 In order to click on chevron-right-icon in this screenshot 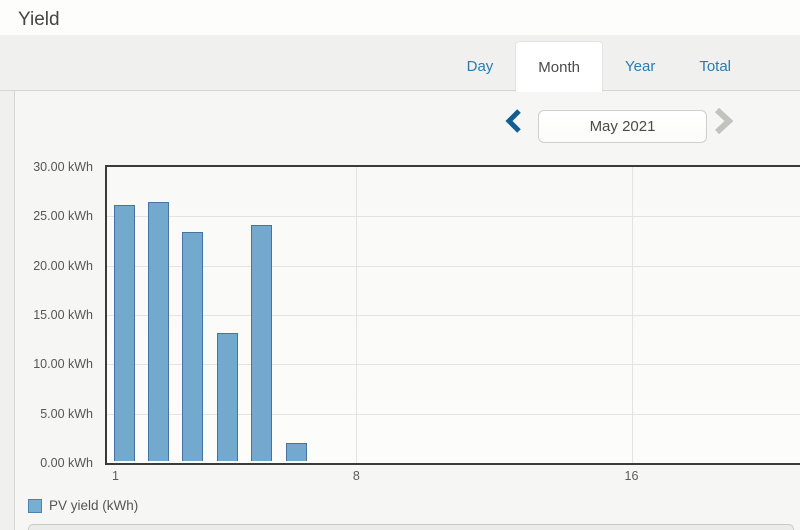, I will do `click(723, 122)`.